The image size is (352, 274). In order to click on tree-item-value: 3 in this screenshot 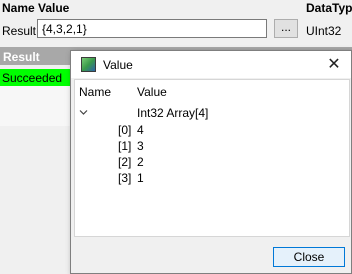, I will do `click(140, 146)`.